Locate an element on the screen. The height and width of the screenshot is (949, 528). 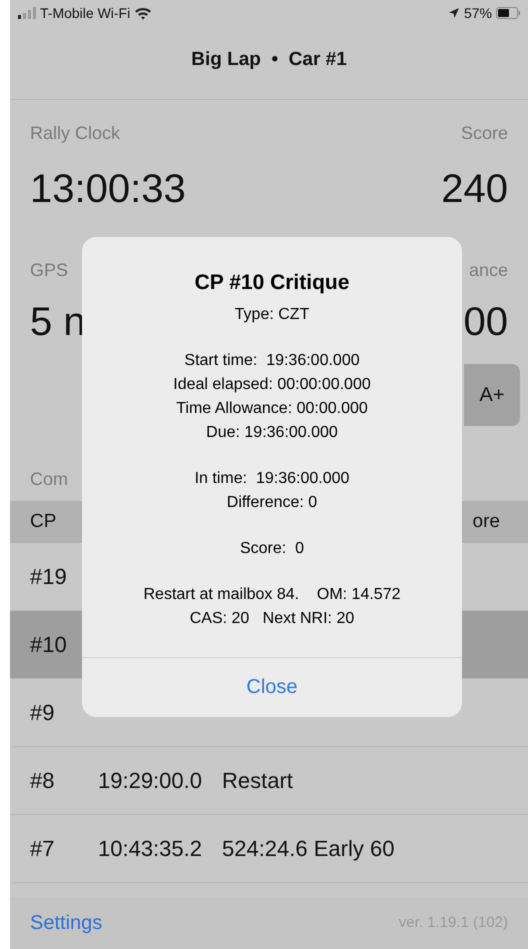
table-row: #8 19:29:00.0 Restart is located at coordinates (269, 781).